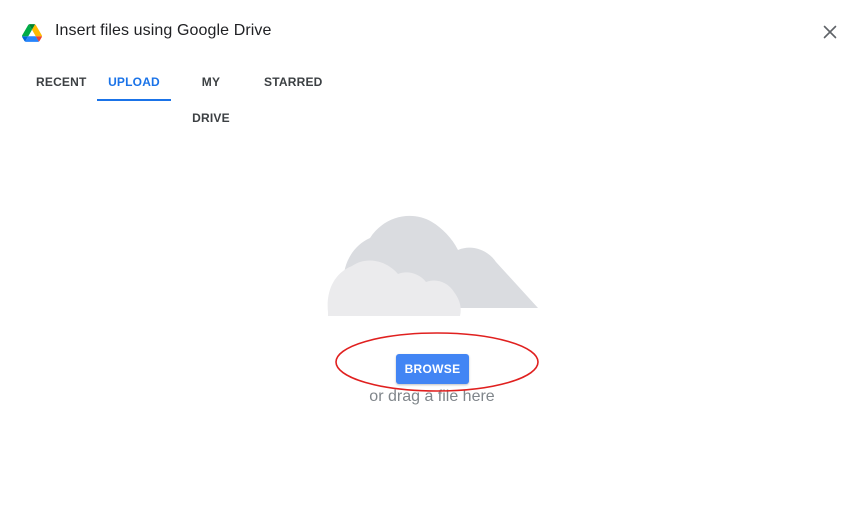 The width and height of the screenshot is (857, 531). I want to click on browse-button: BROWSE, so click(432, 369).